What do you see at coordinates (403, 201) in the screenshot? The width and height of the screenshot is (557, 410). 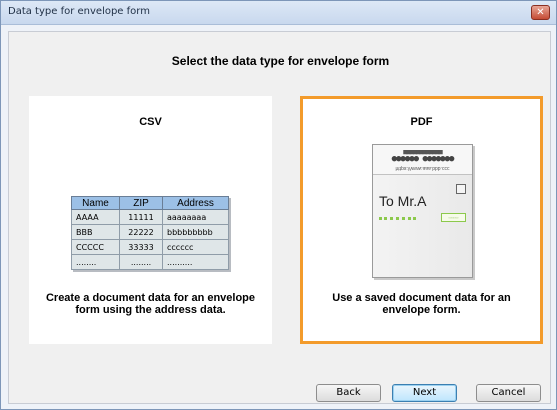 I see `envelope-recipient: To Mr.A` at bounding box center [403, 201].